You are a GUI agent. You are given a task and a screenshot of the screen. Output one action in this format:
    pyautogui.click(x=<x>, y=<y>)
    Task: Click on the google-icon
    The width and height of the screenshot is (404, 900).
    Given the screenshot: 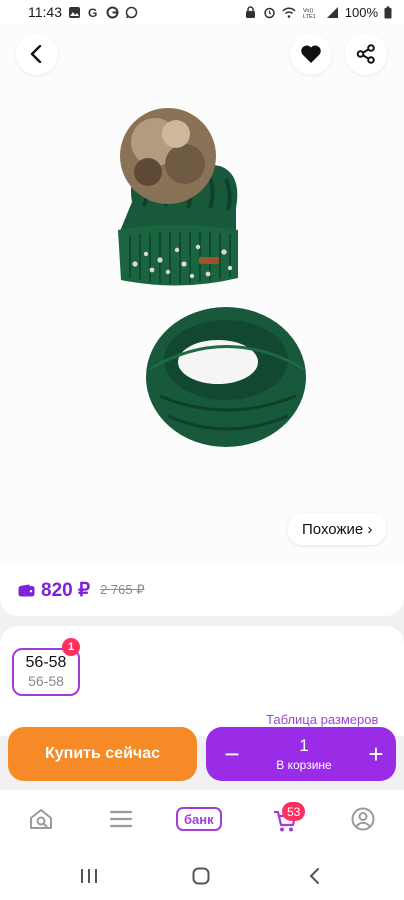 What is the action you would take?
    pyautogui.click(x=112, y=12)
    